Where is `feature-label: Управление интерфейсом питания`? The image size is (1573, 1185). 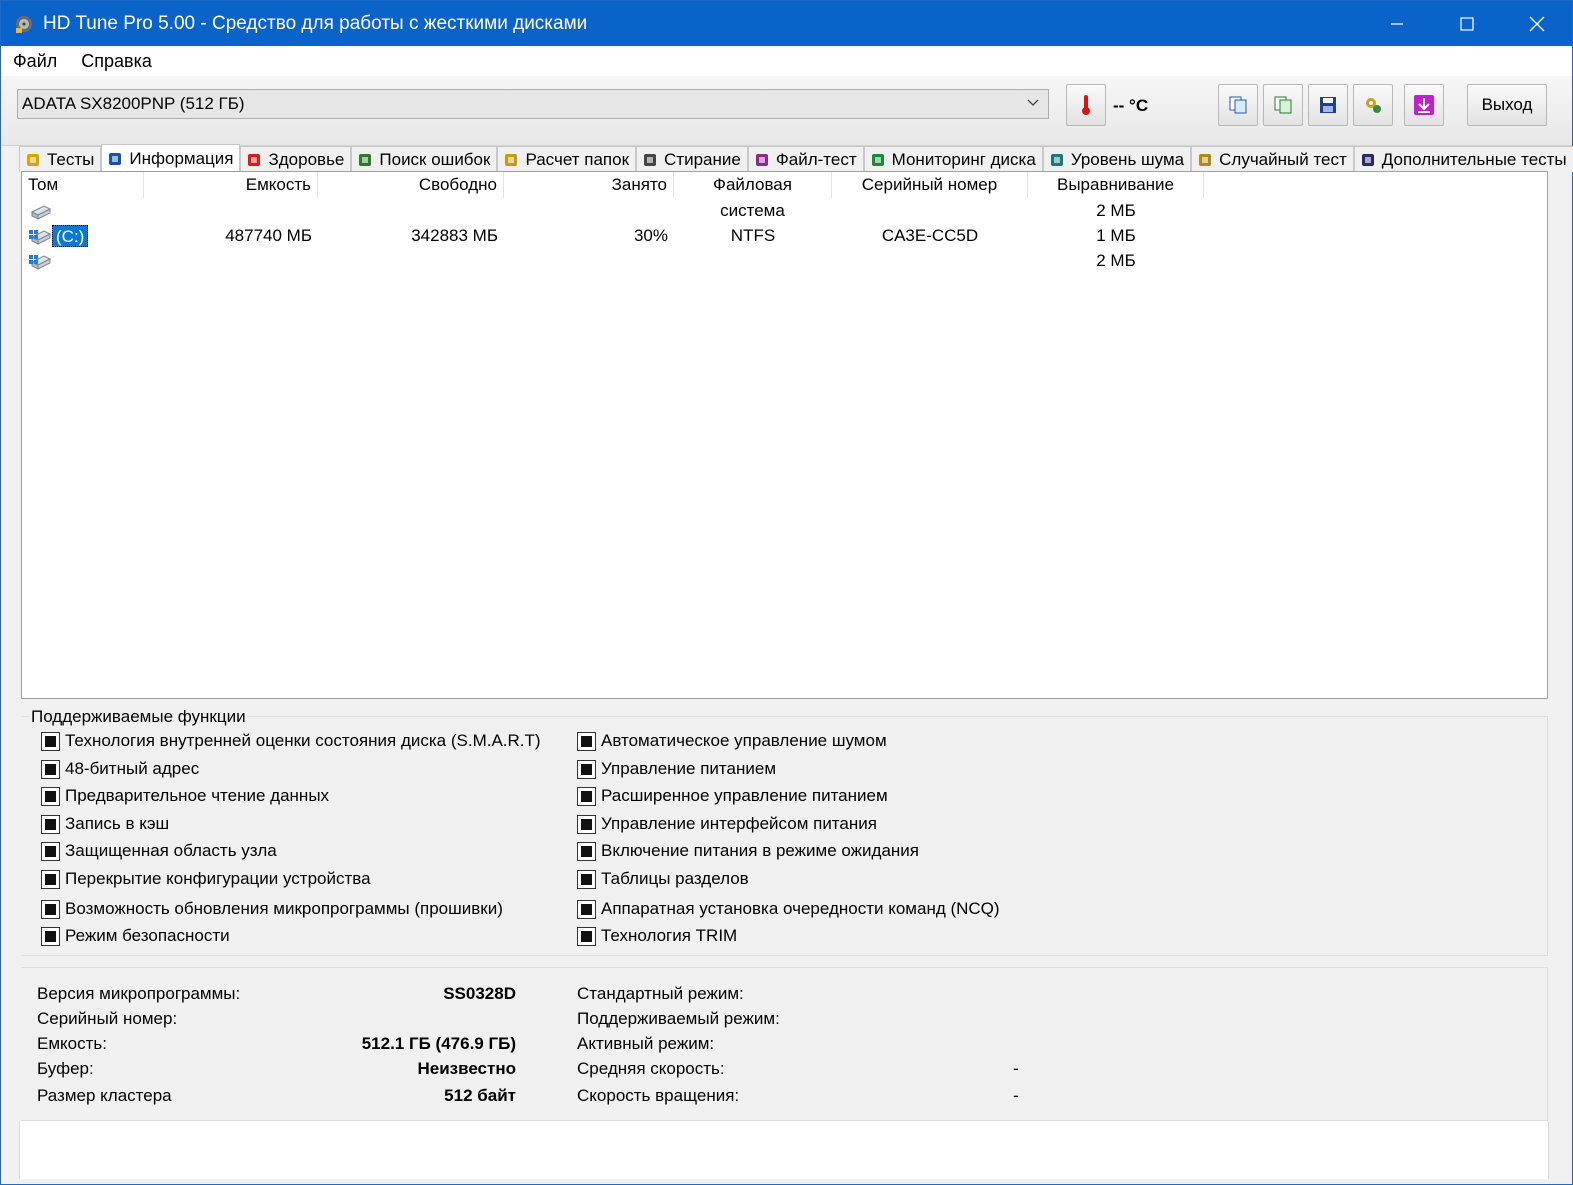 feature-label: Управление интерфейсом питания is located at coordinates (739, 823).